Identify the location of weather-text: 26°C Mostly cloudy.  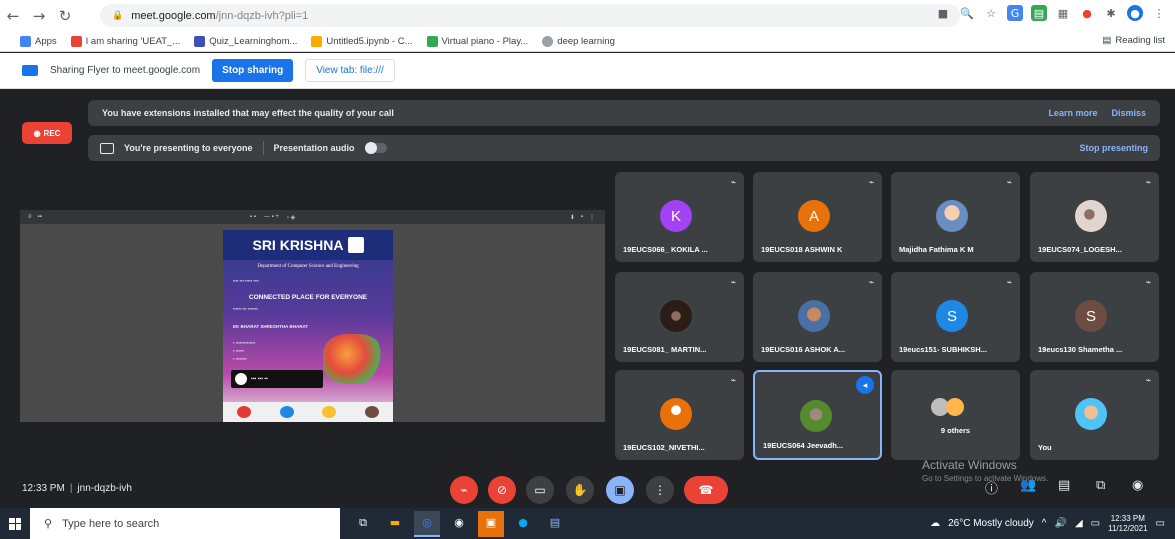
(991, 523).